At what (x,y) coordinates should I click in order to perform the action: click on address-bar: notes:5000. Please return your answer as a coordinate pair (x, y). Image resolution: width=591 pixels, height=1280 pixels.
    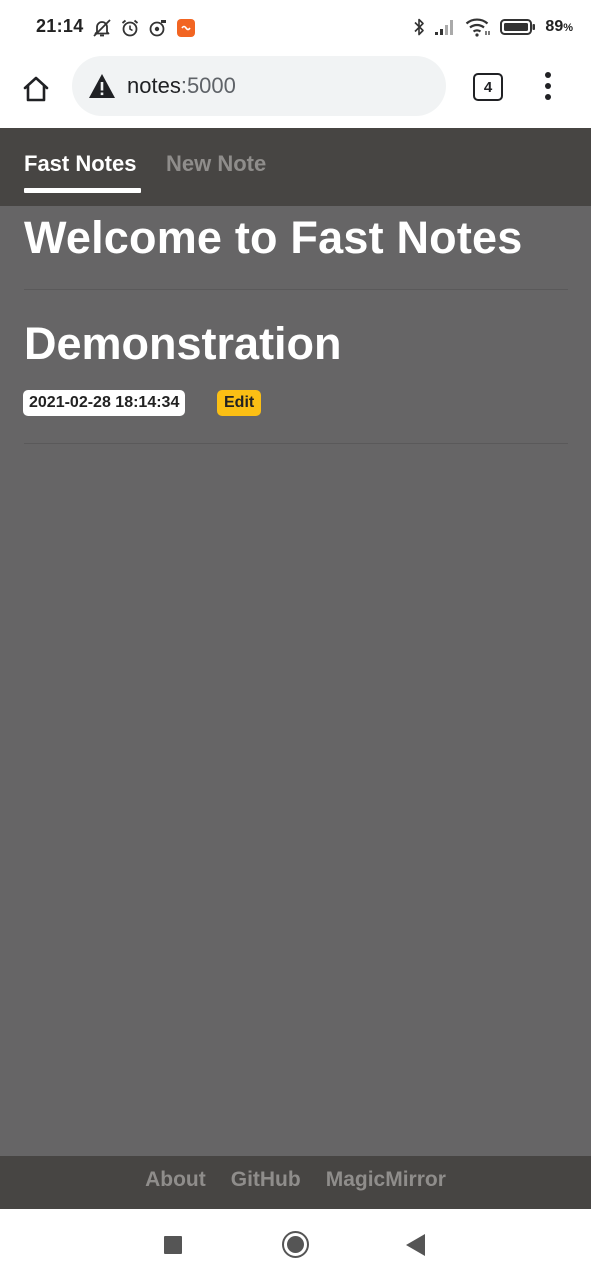
    Looking at the image, I should click on (259, 86).